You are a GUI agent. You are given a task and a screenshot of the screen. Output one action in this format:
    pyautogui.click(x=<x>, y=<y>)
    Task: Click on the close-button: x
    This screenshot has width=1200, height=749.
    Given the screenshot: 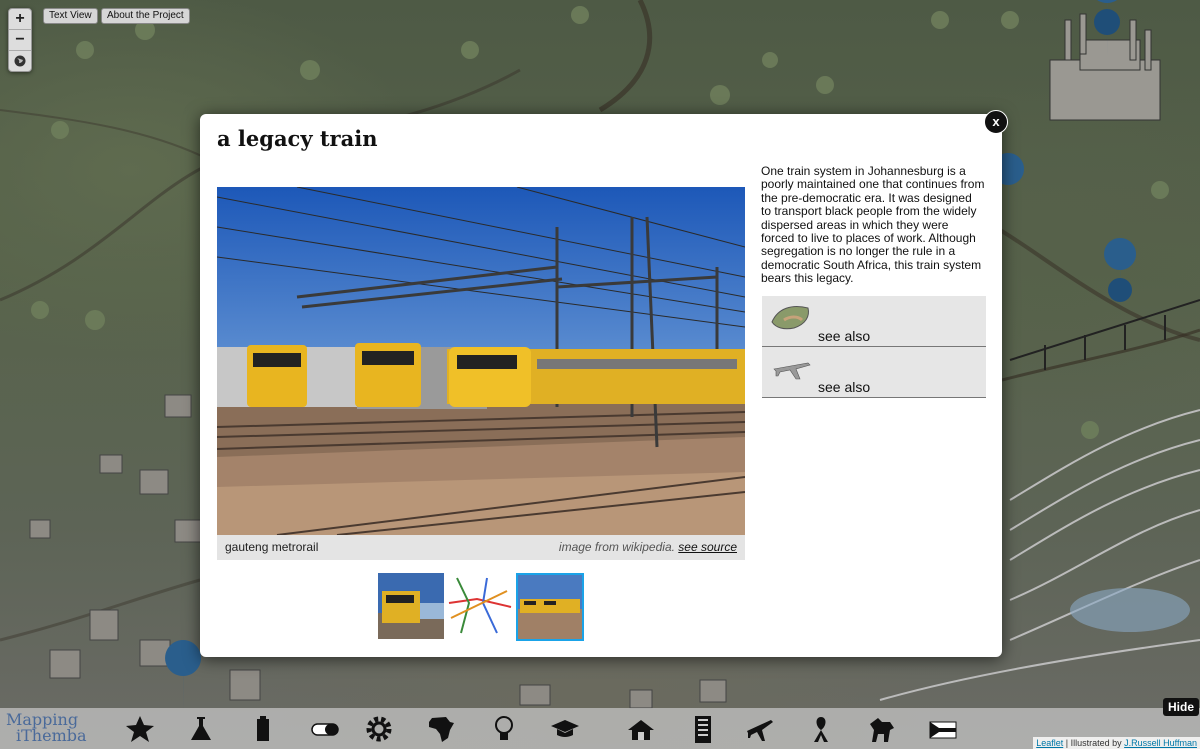 What is the action you would take?
    pyautogui.click(x=996, y=122)
    